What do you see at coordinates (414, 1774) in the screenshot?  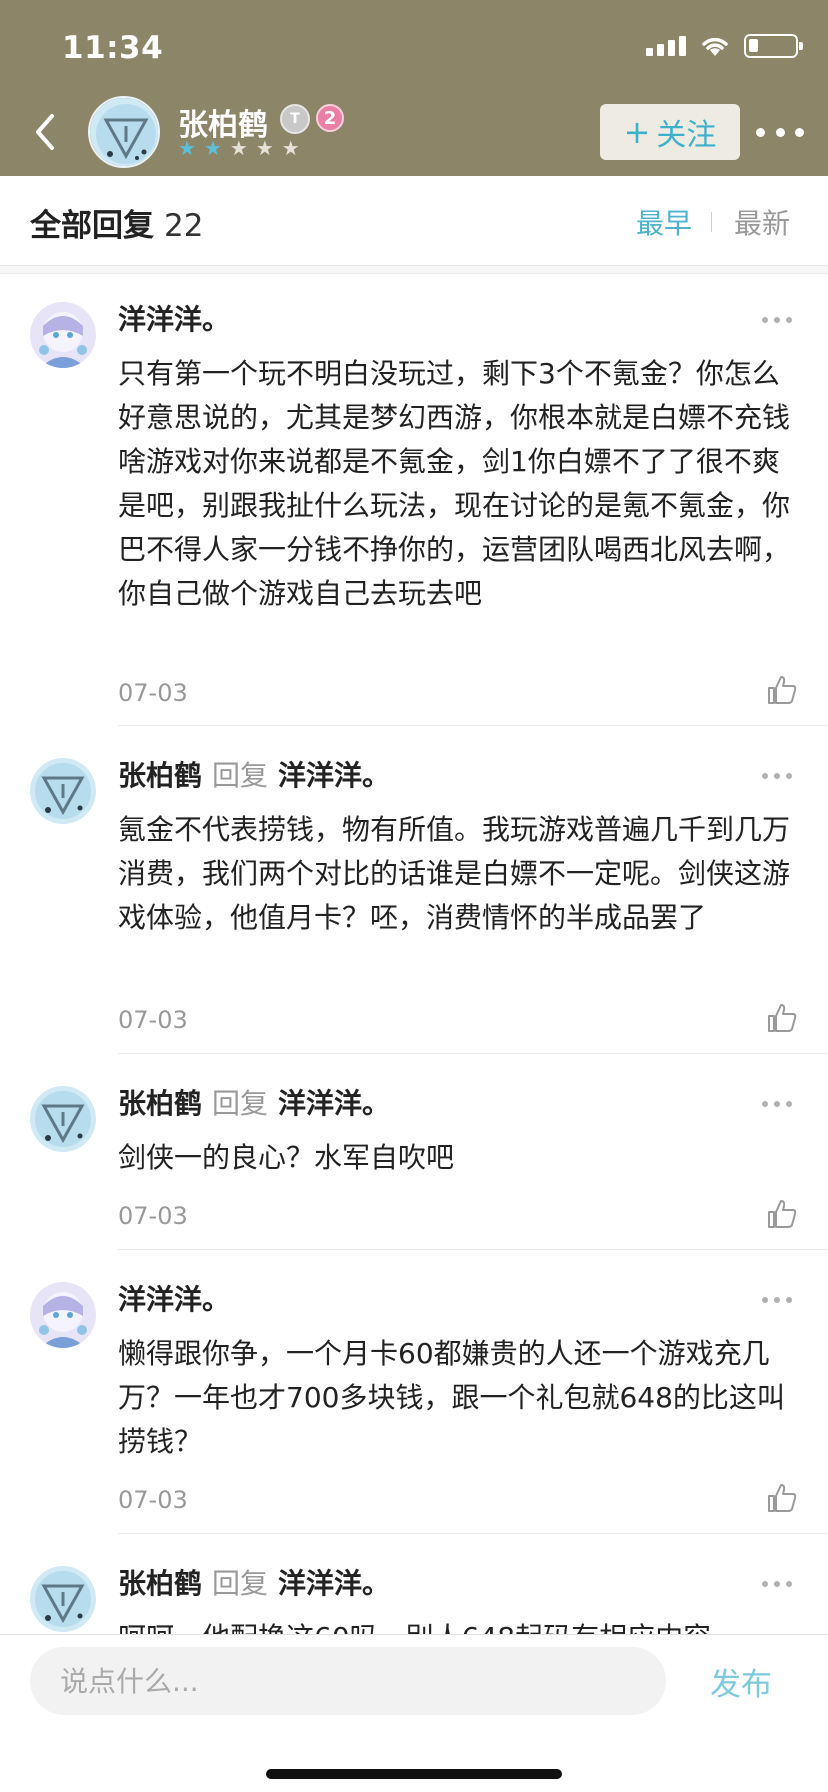 I see `home-indicator` at bounding box center [414, 1774].